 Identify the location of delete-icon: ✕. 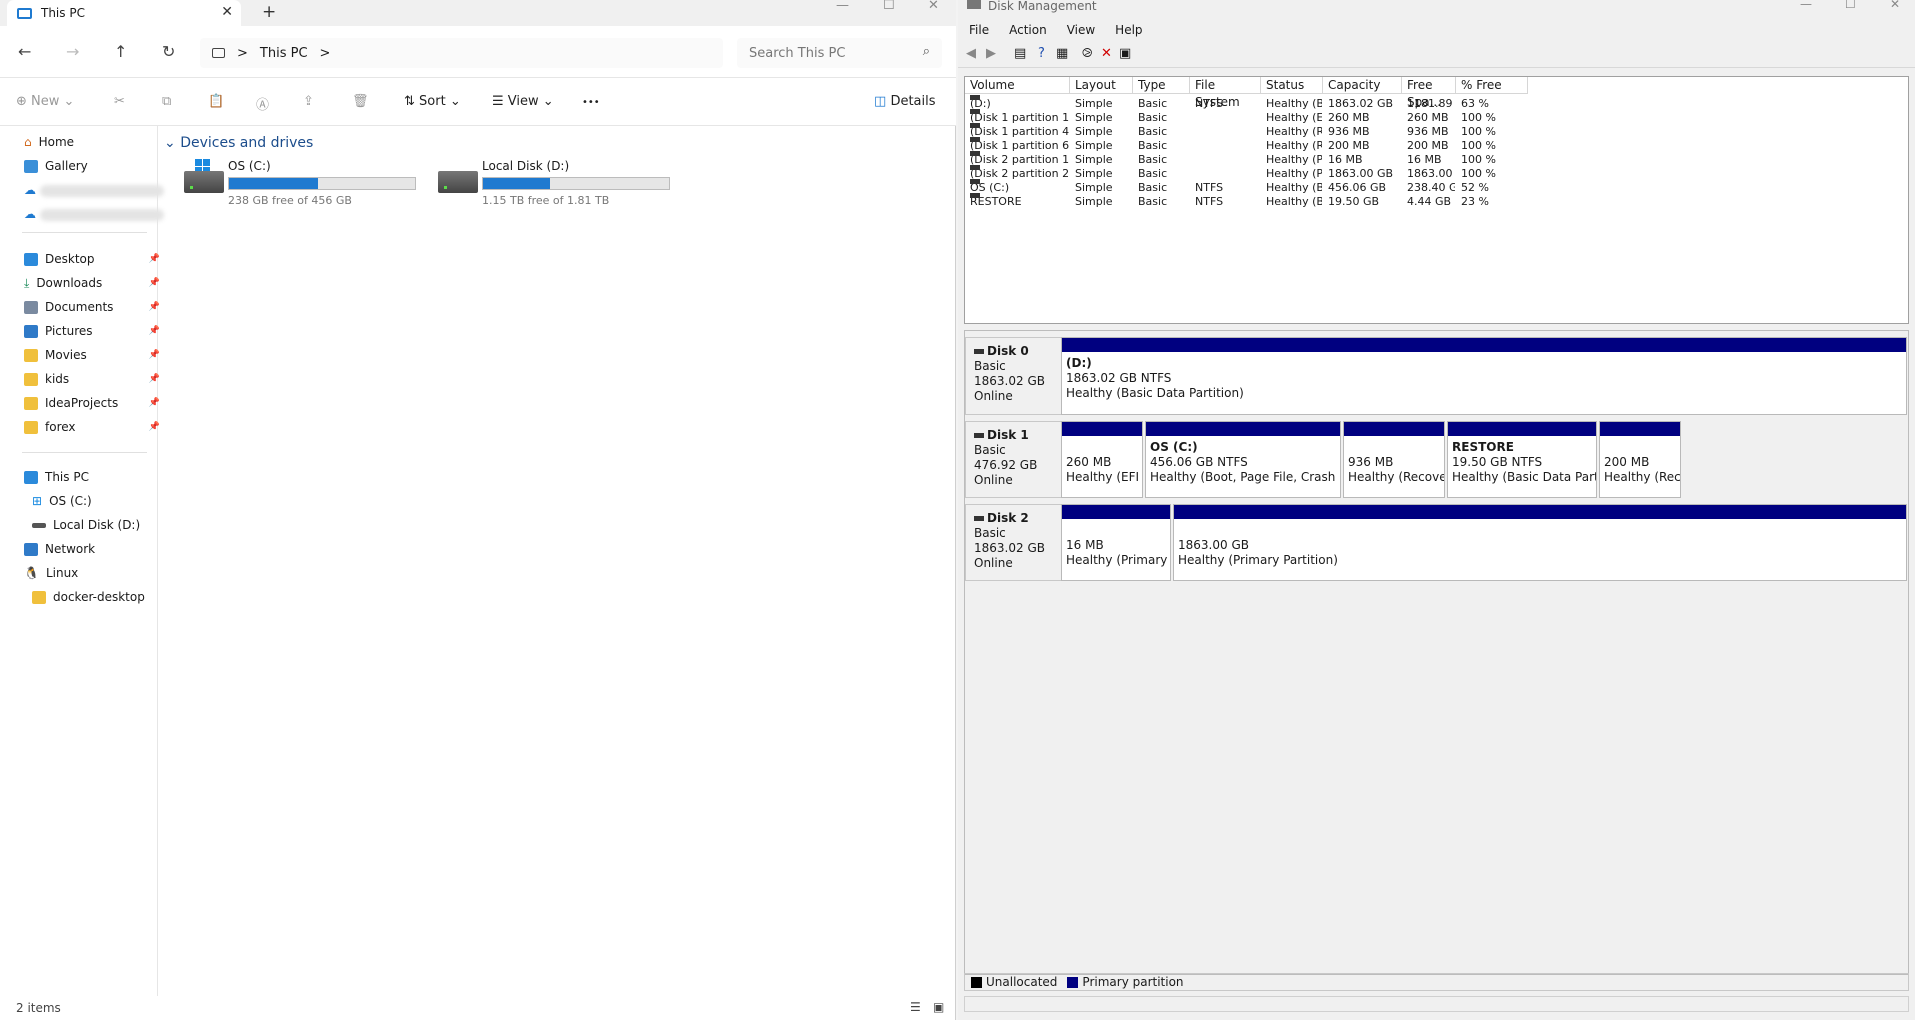
(1106, 53).